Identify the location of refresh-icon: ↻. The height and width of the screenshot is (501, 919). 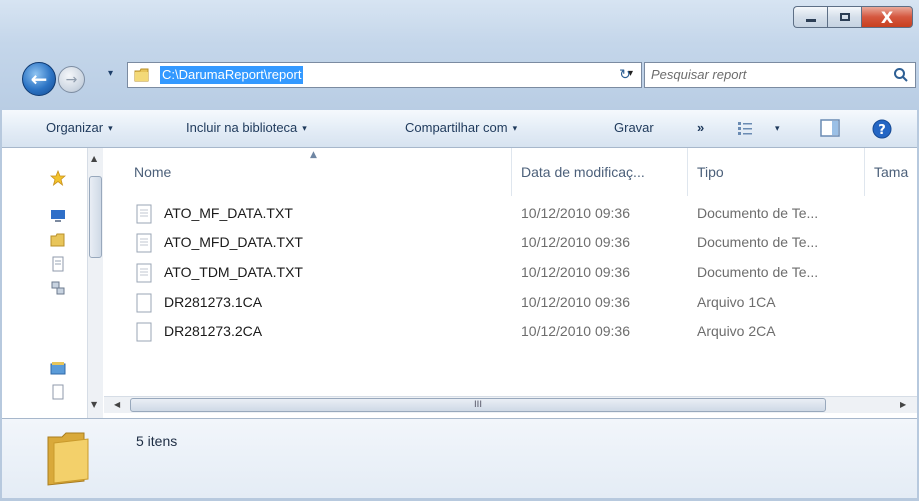
(625, 75).